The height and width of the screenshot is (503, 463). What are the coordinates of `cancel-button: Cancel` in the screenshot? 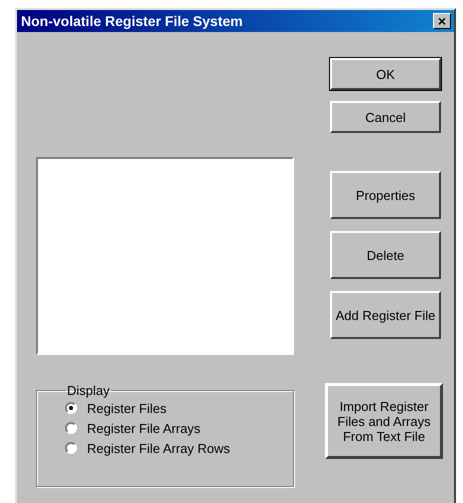 It's located at (385, 117).